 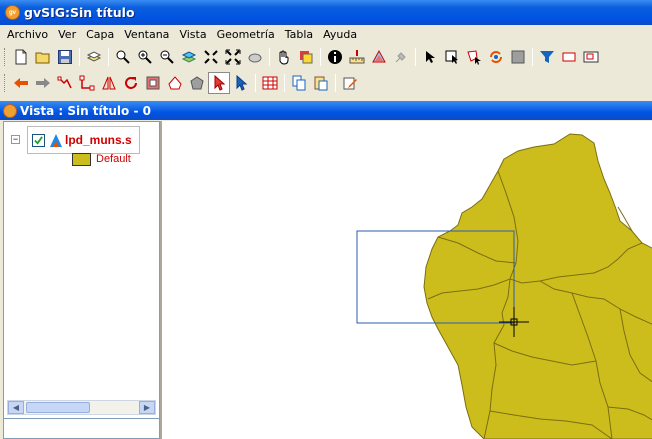 I want to click on zoom-minus-icon, so click(x=167, y=57).